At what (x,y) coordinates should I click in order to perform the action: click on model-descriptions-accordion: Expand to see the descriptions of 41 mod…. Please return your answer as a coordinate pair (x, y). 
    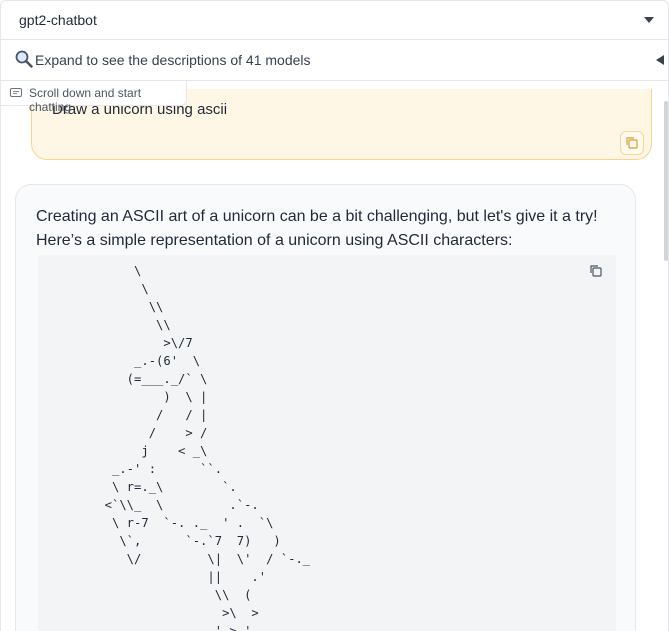
    Looking at the image, I should click on (334, 60).